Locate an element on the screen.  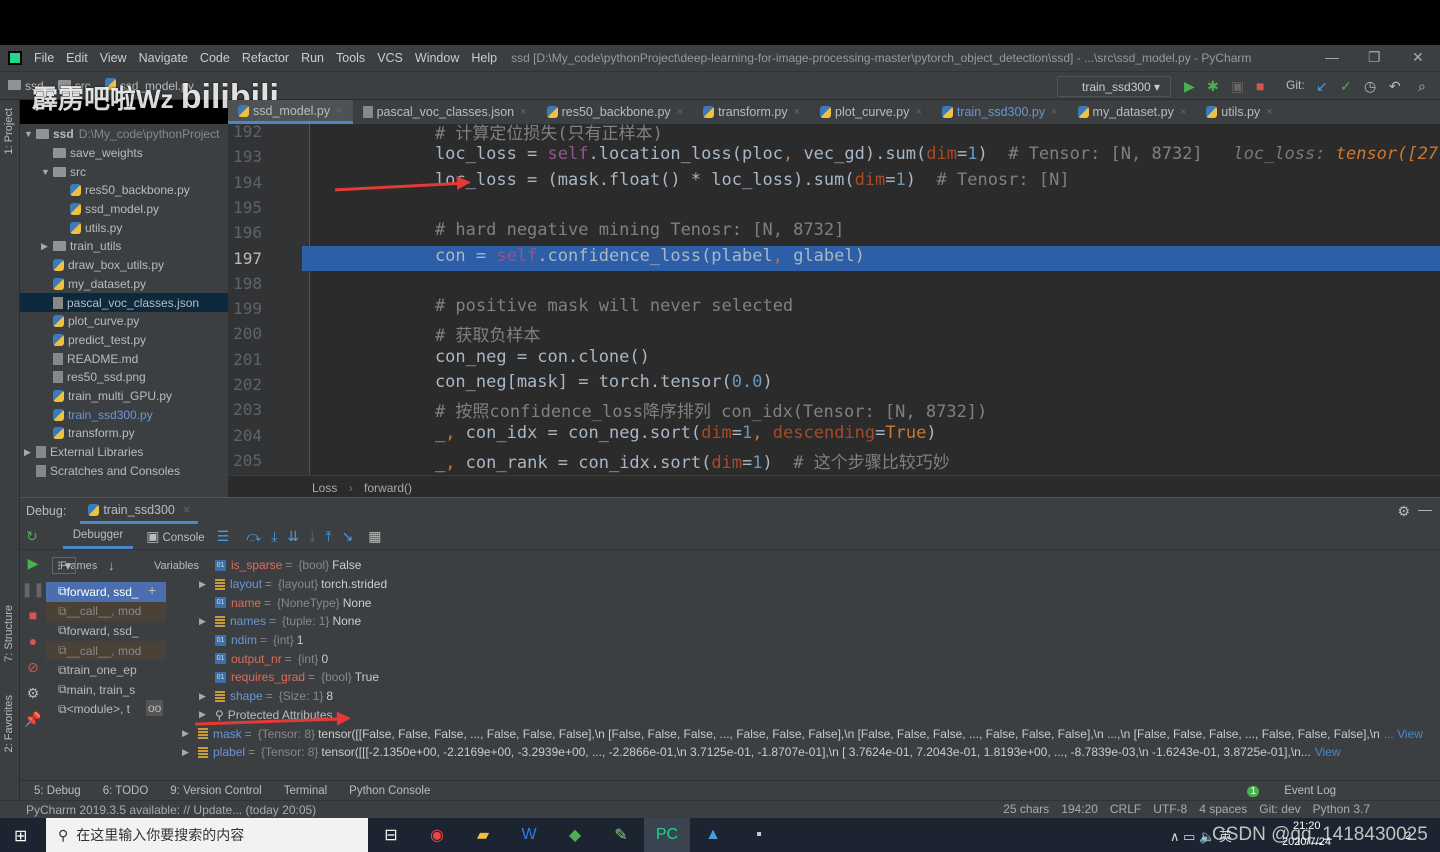
step-over-icon: ⤼ is located at coordinates (253, 536).